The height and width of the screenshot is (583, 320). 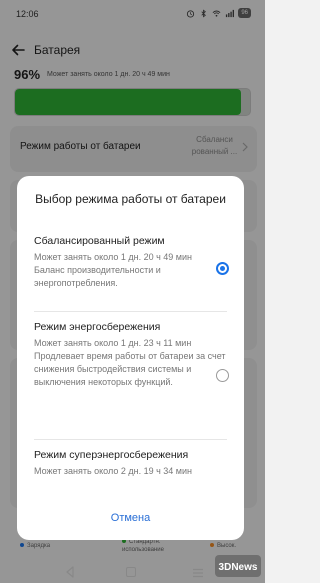 I want to click on cancel-button: Отмена, so click(x=130, y=518).